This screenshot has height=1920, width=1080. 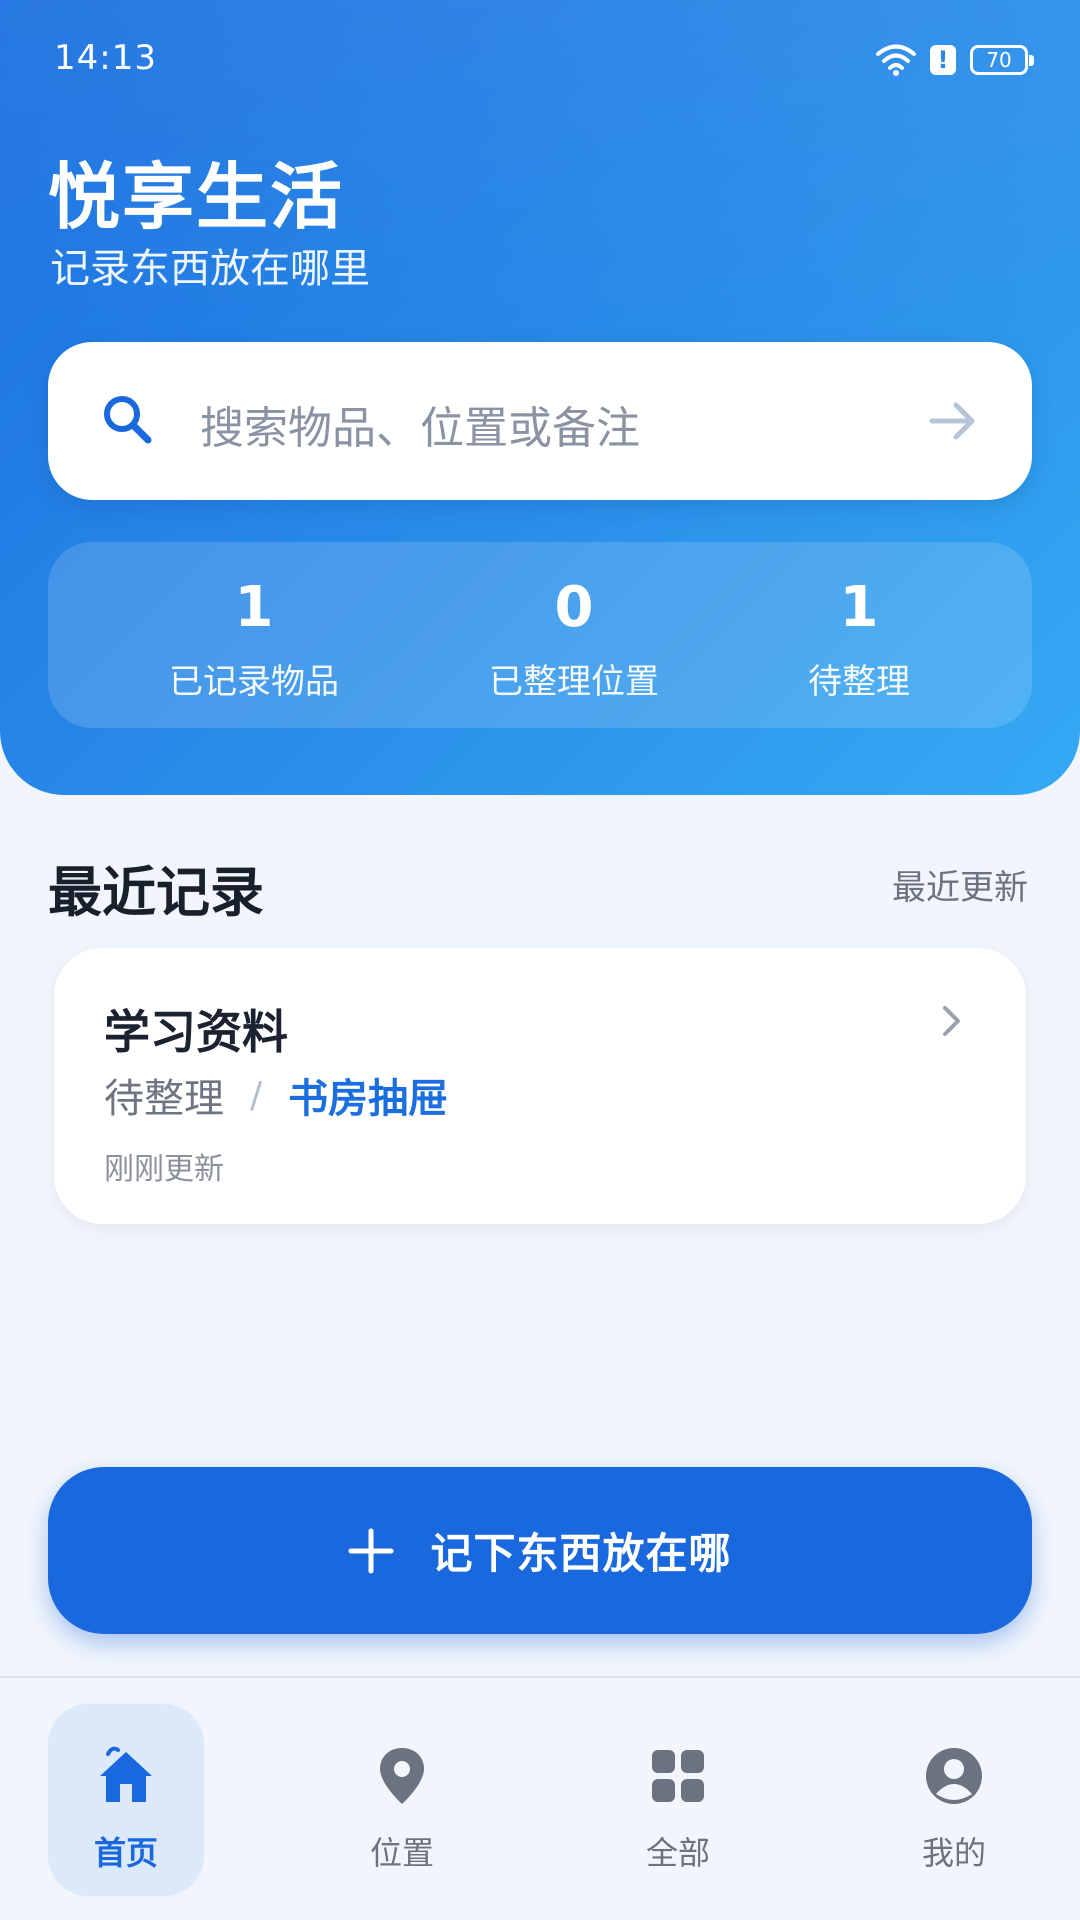 I want to click on nav-home: 首页, so click(x=126, y=1800).